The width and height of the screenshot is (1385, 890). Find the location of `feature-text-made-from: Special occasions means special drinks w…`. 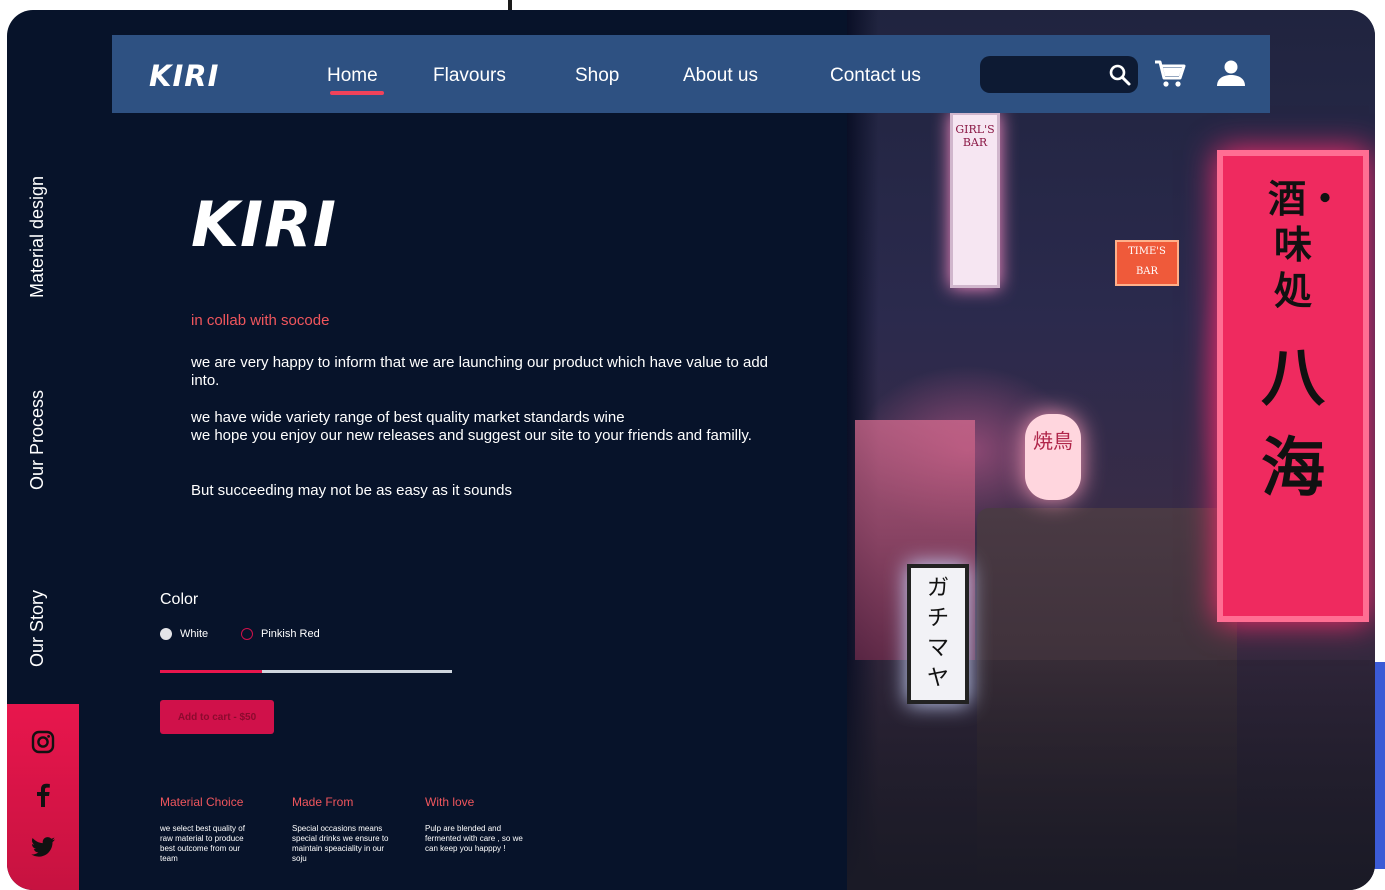

feature-text-made-from: Special occasions means special drinks w… is located at coordinates (340, 843).